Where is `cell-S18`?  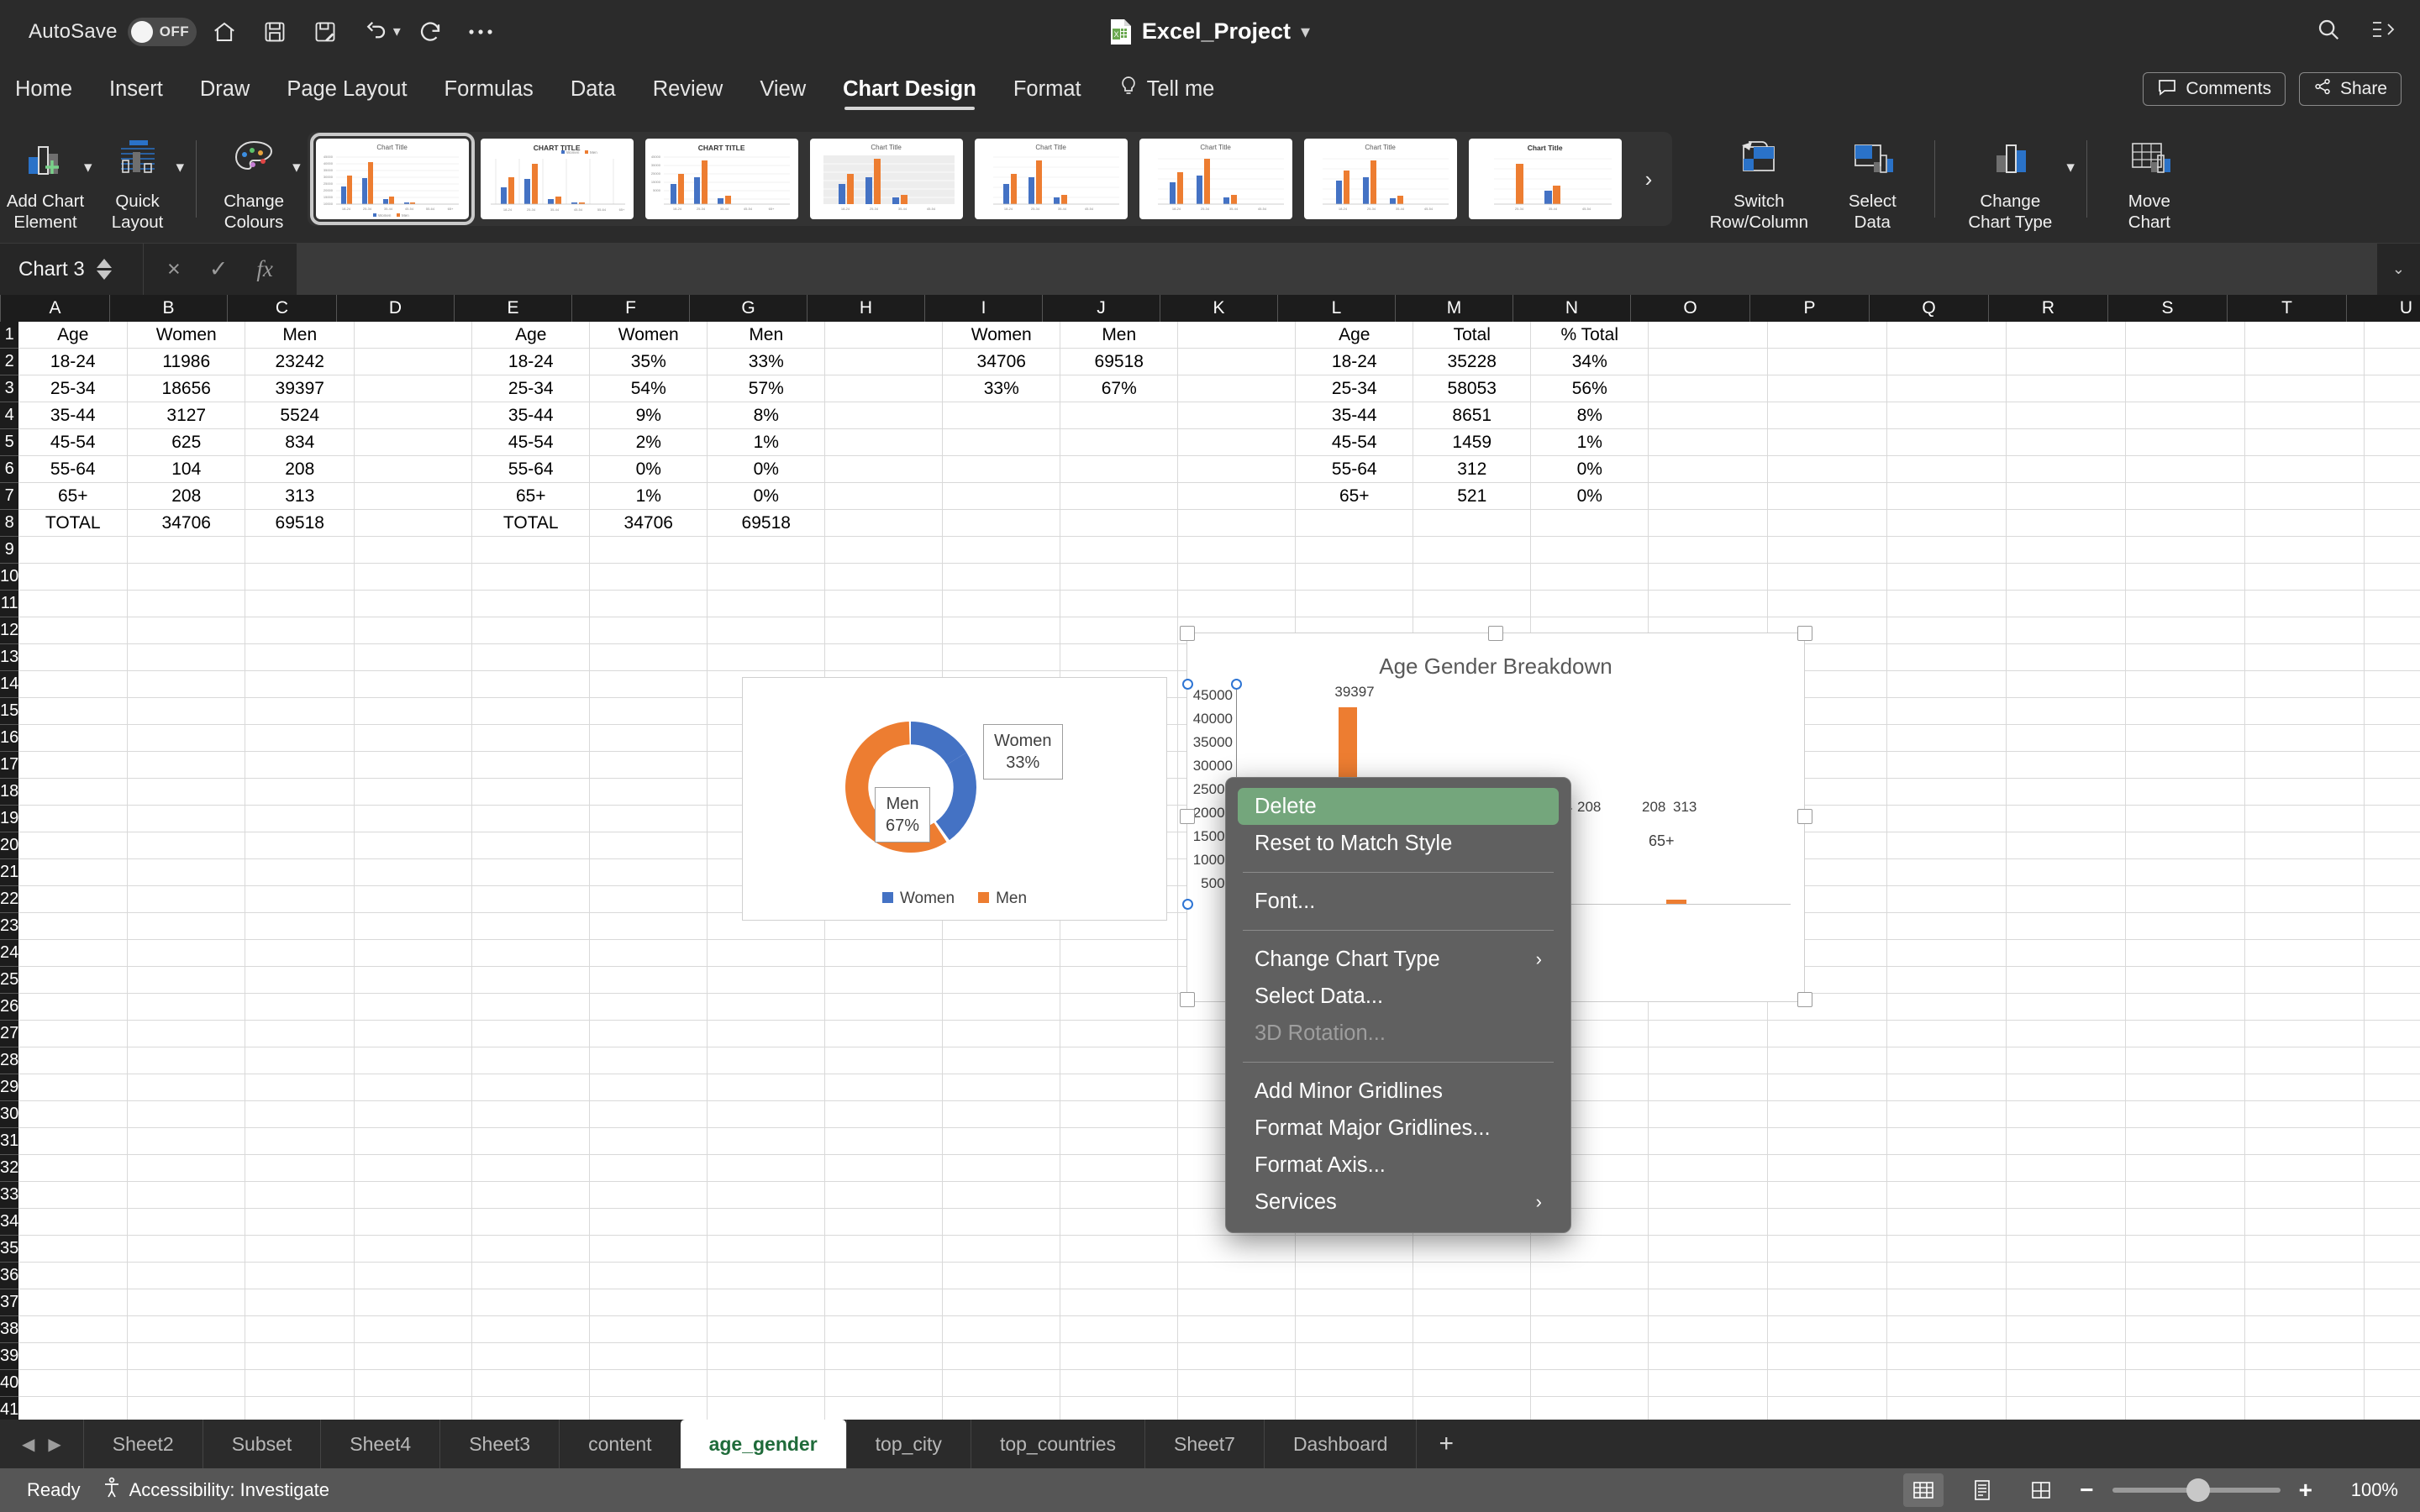 cell-S18 is located at coordinates (2186, 792).